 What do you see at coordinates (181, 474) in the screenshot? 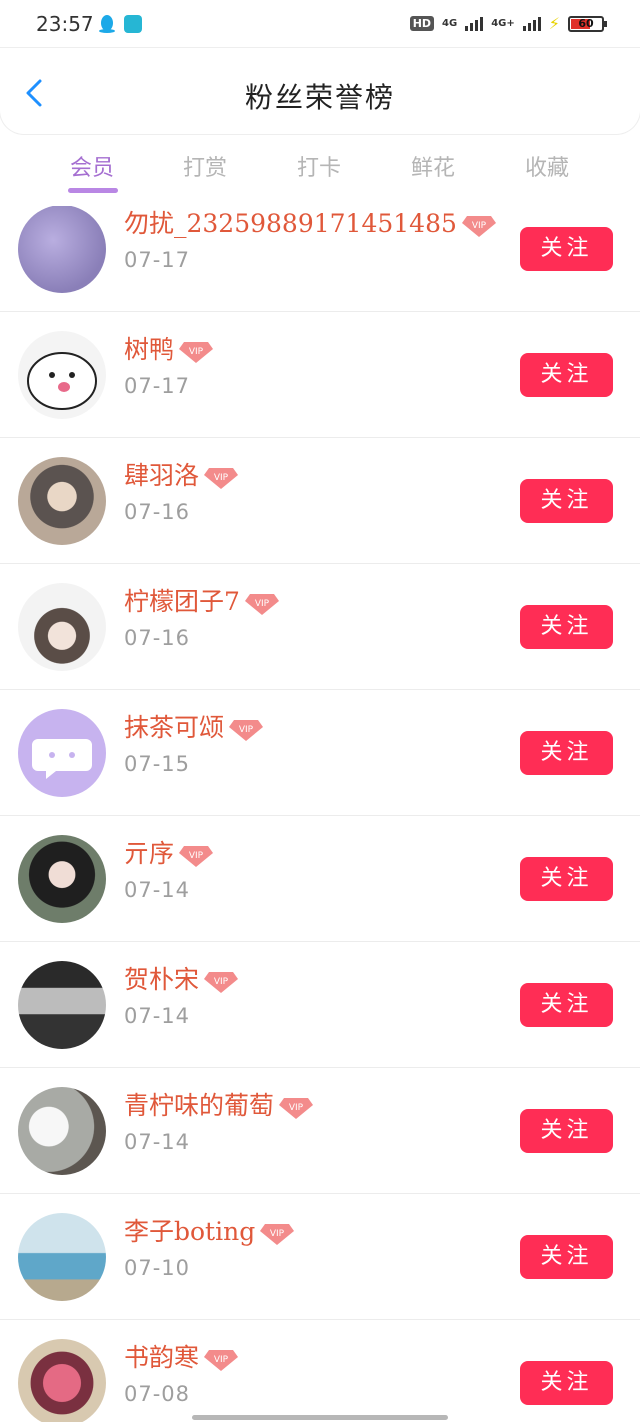
I see `user-name: 肆羽洛 VIP` at bounding box center [181, 474].